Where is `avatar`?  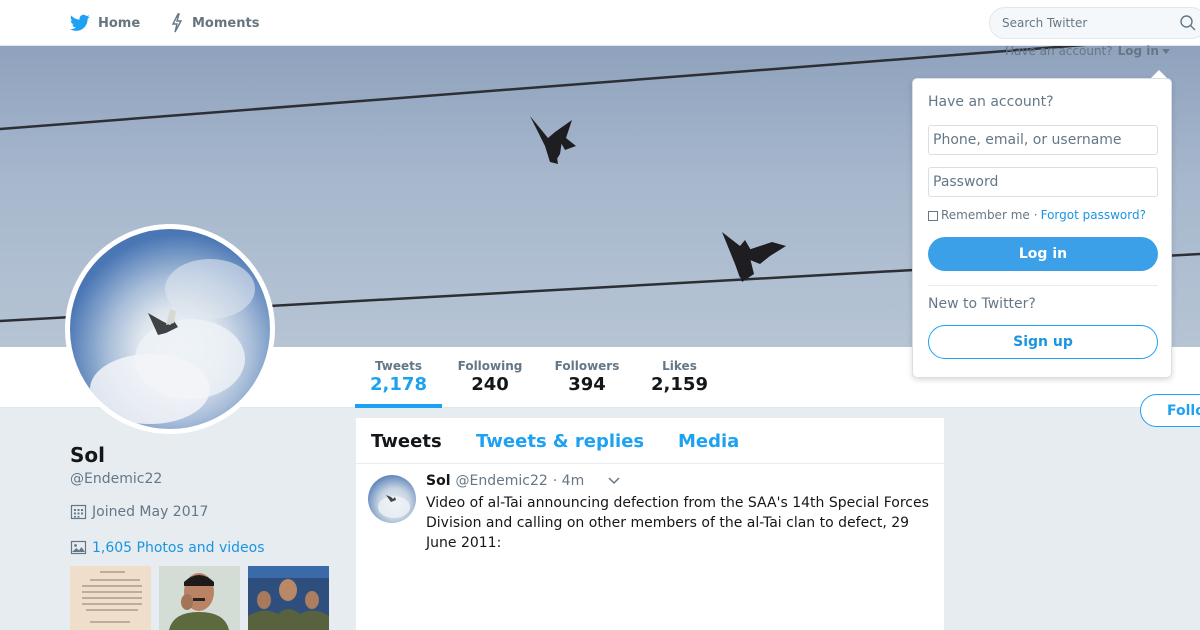 avatar is located at coordinates (170, 329).